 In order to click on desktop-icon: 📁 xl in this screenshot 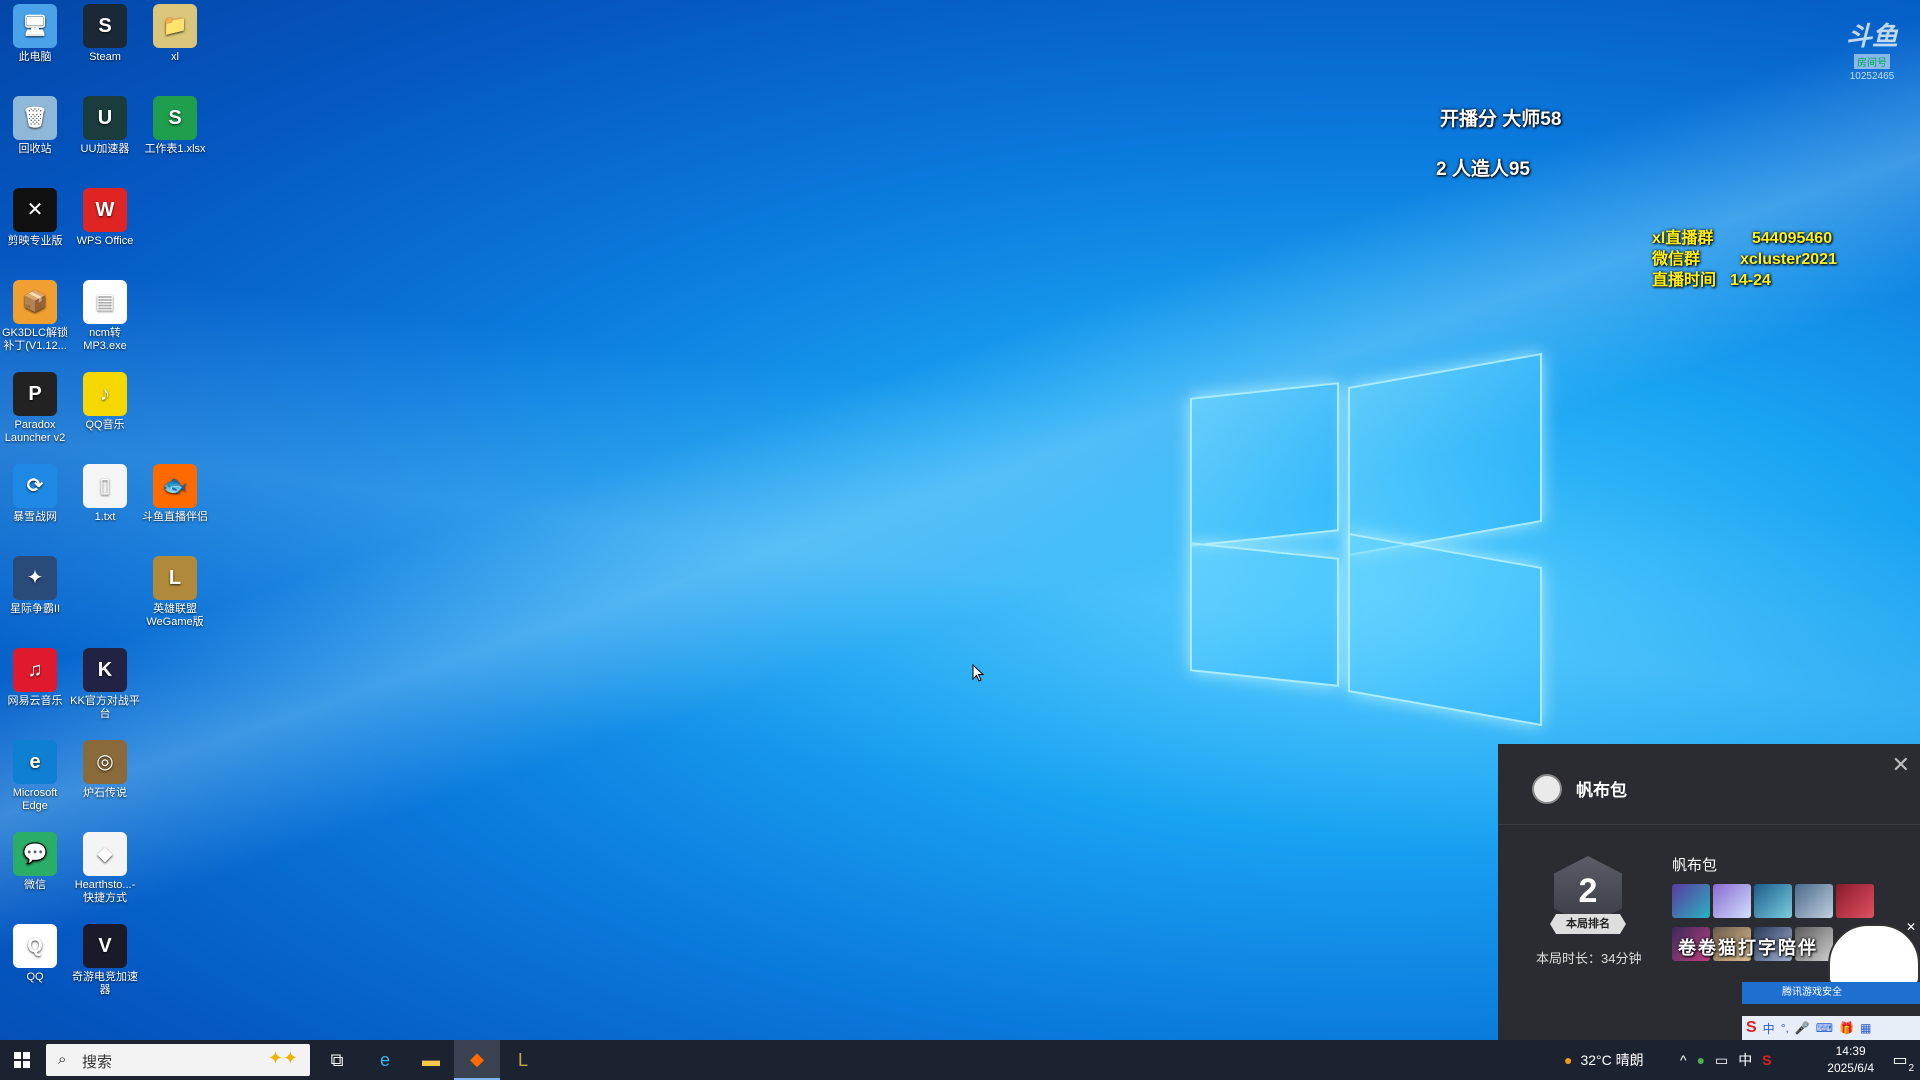, I will do `click(175, 34)`.